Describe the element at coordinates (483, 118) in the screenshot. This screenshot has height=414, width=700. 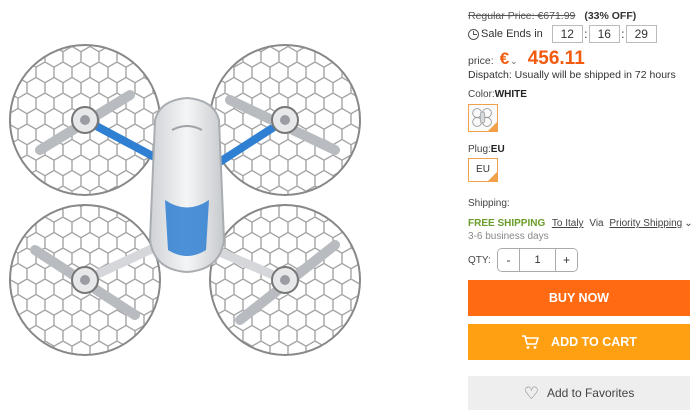
I see `color-swatch-white` at that location.